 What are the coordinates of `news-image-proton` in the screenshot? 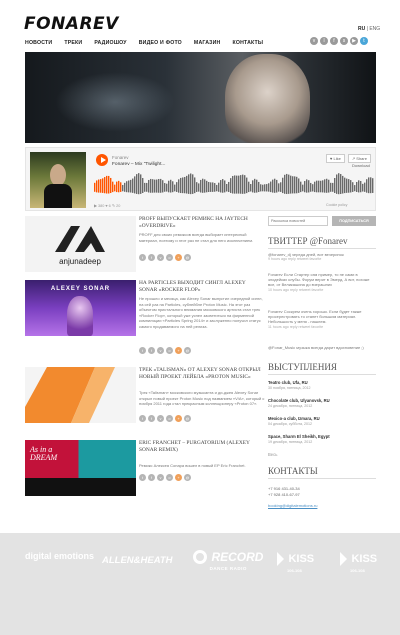 It's located at (80, 395).